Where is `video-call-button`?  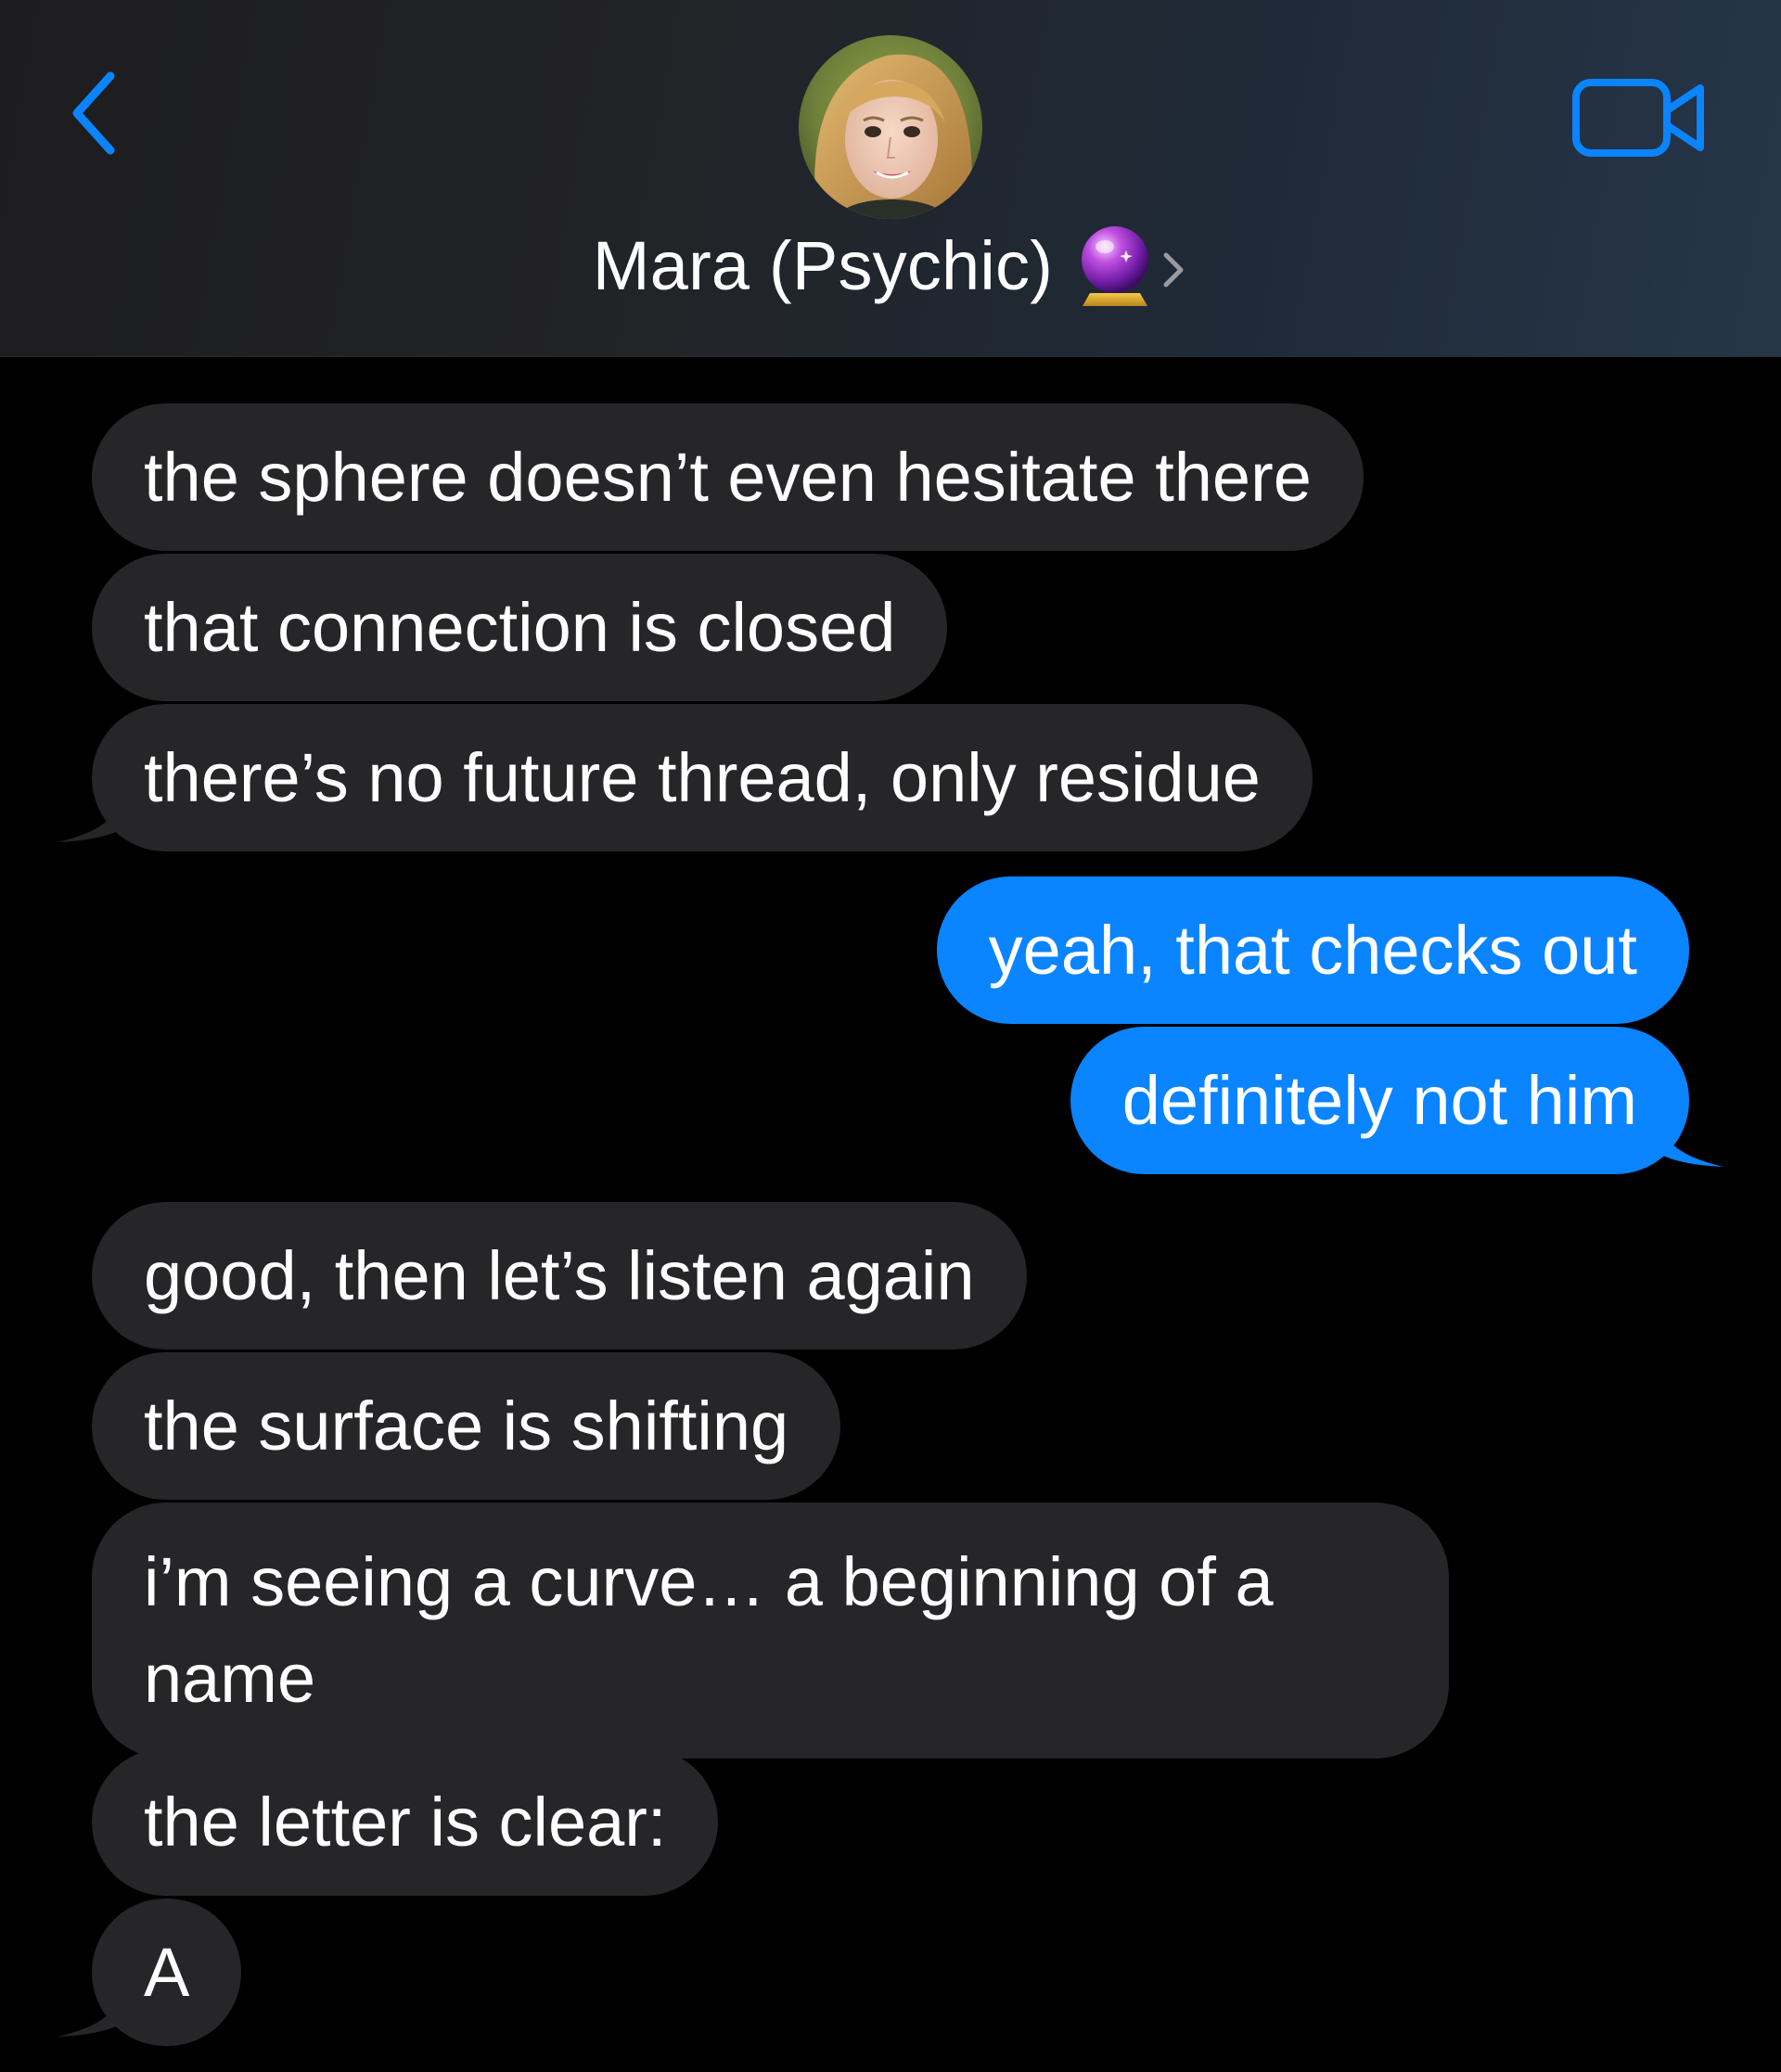 video-call-button is located at coordinates (1640, 118).